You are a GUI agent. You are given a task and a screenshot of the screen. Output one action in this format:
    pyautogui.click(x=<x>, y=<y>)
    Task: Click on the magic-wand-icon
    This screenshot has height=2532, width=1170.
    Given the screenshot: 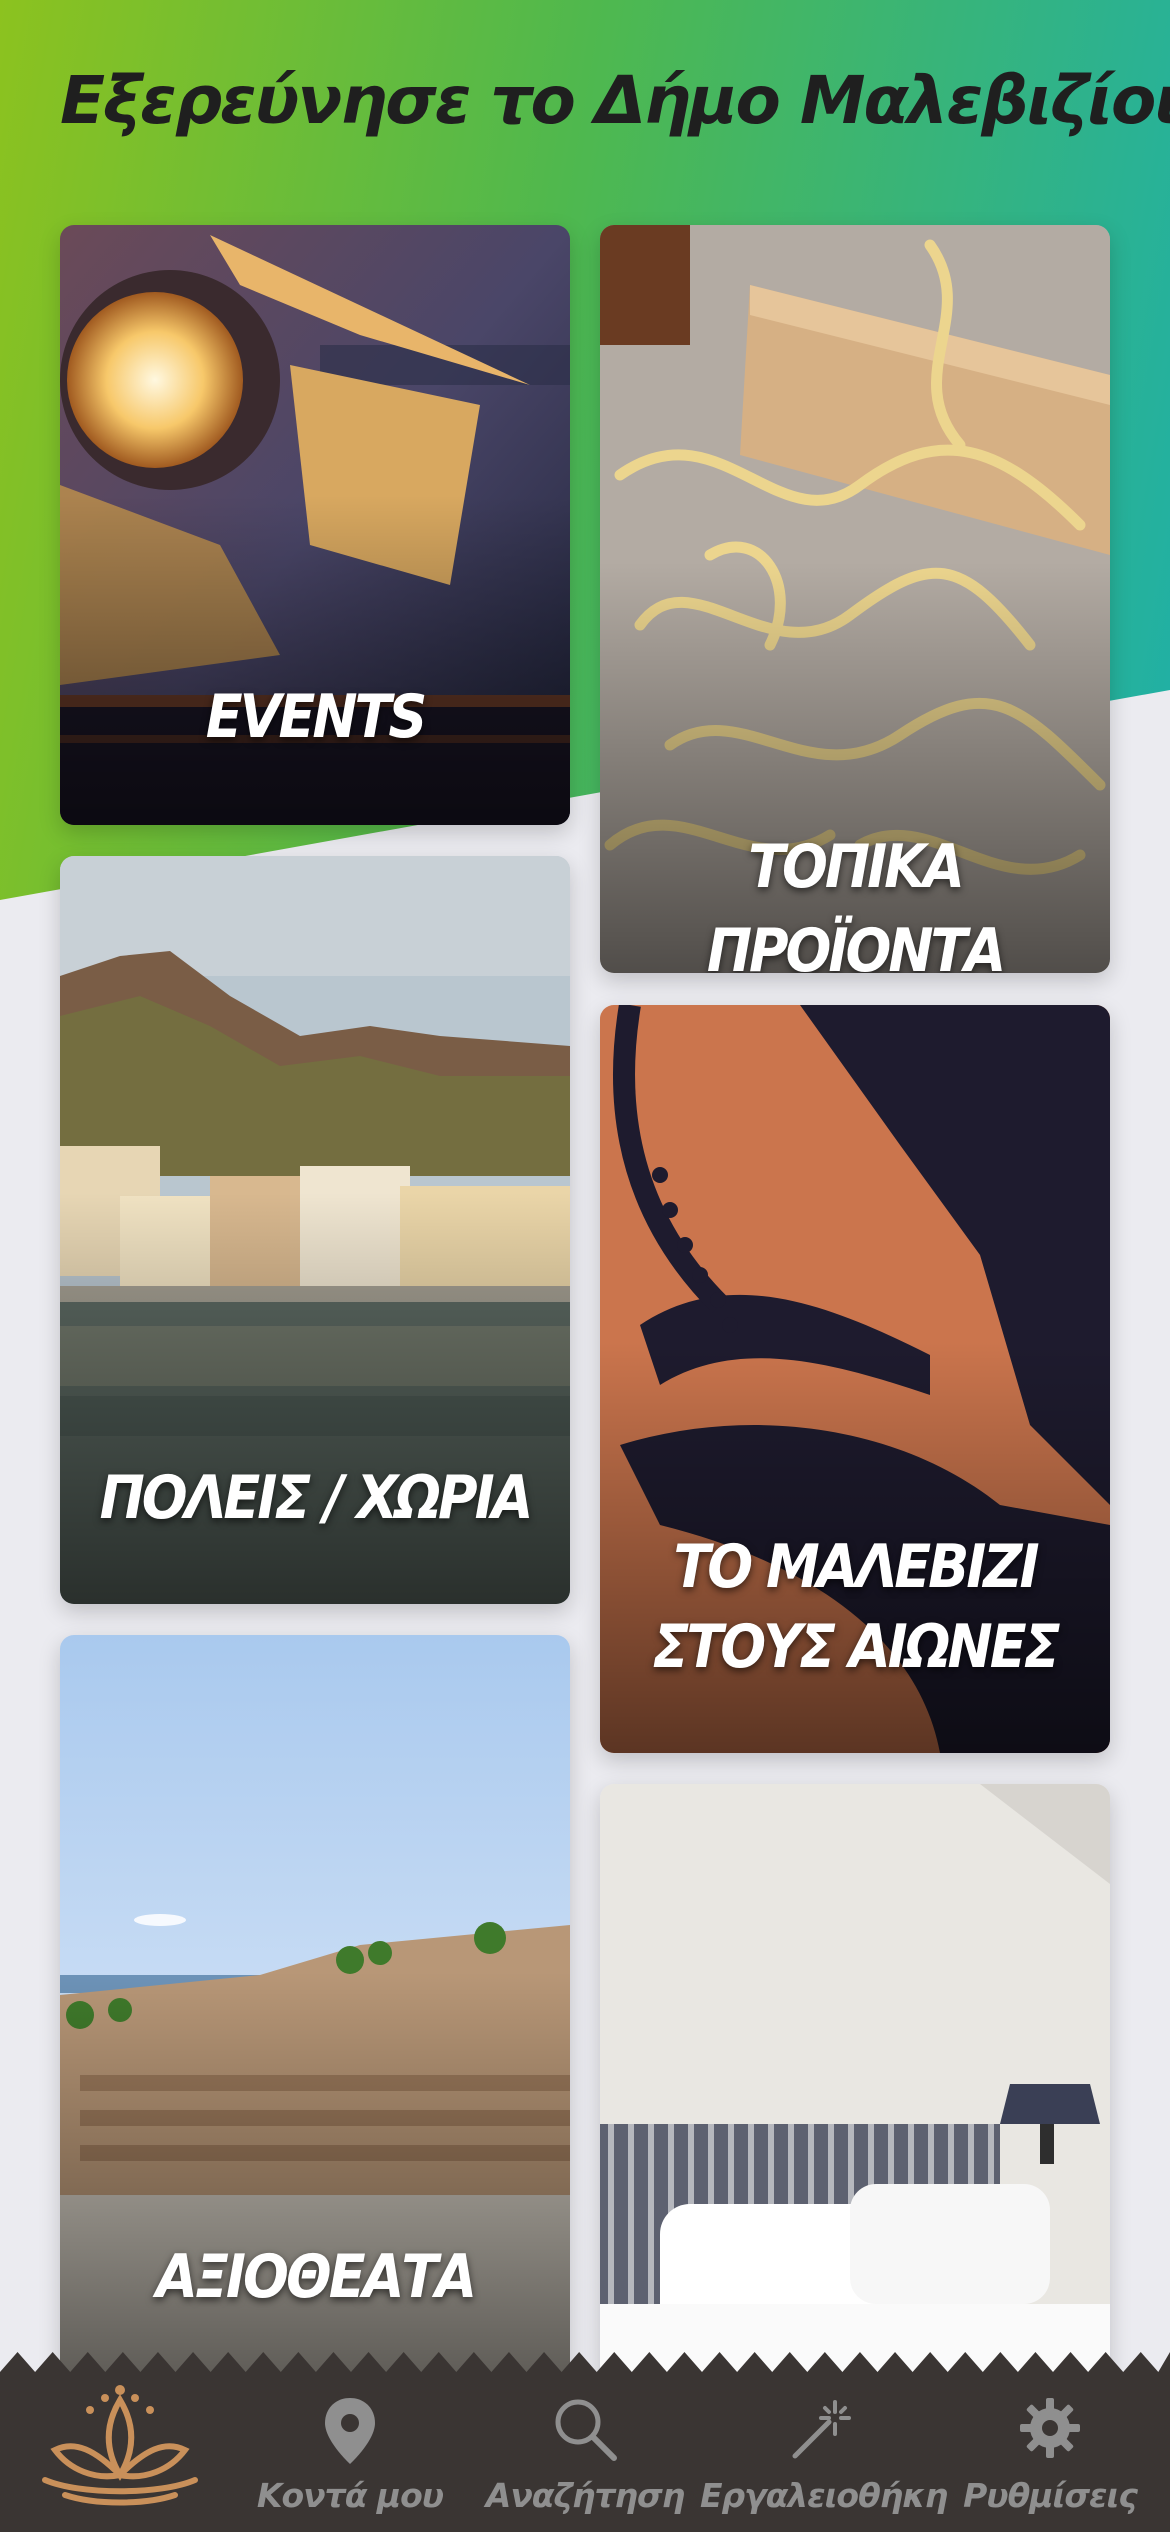 What is the action you would take?
    pyautogui.click(x=821, y=2429)
    